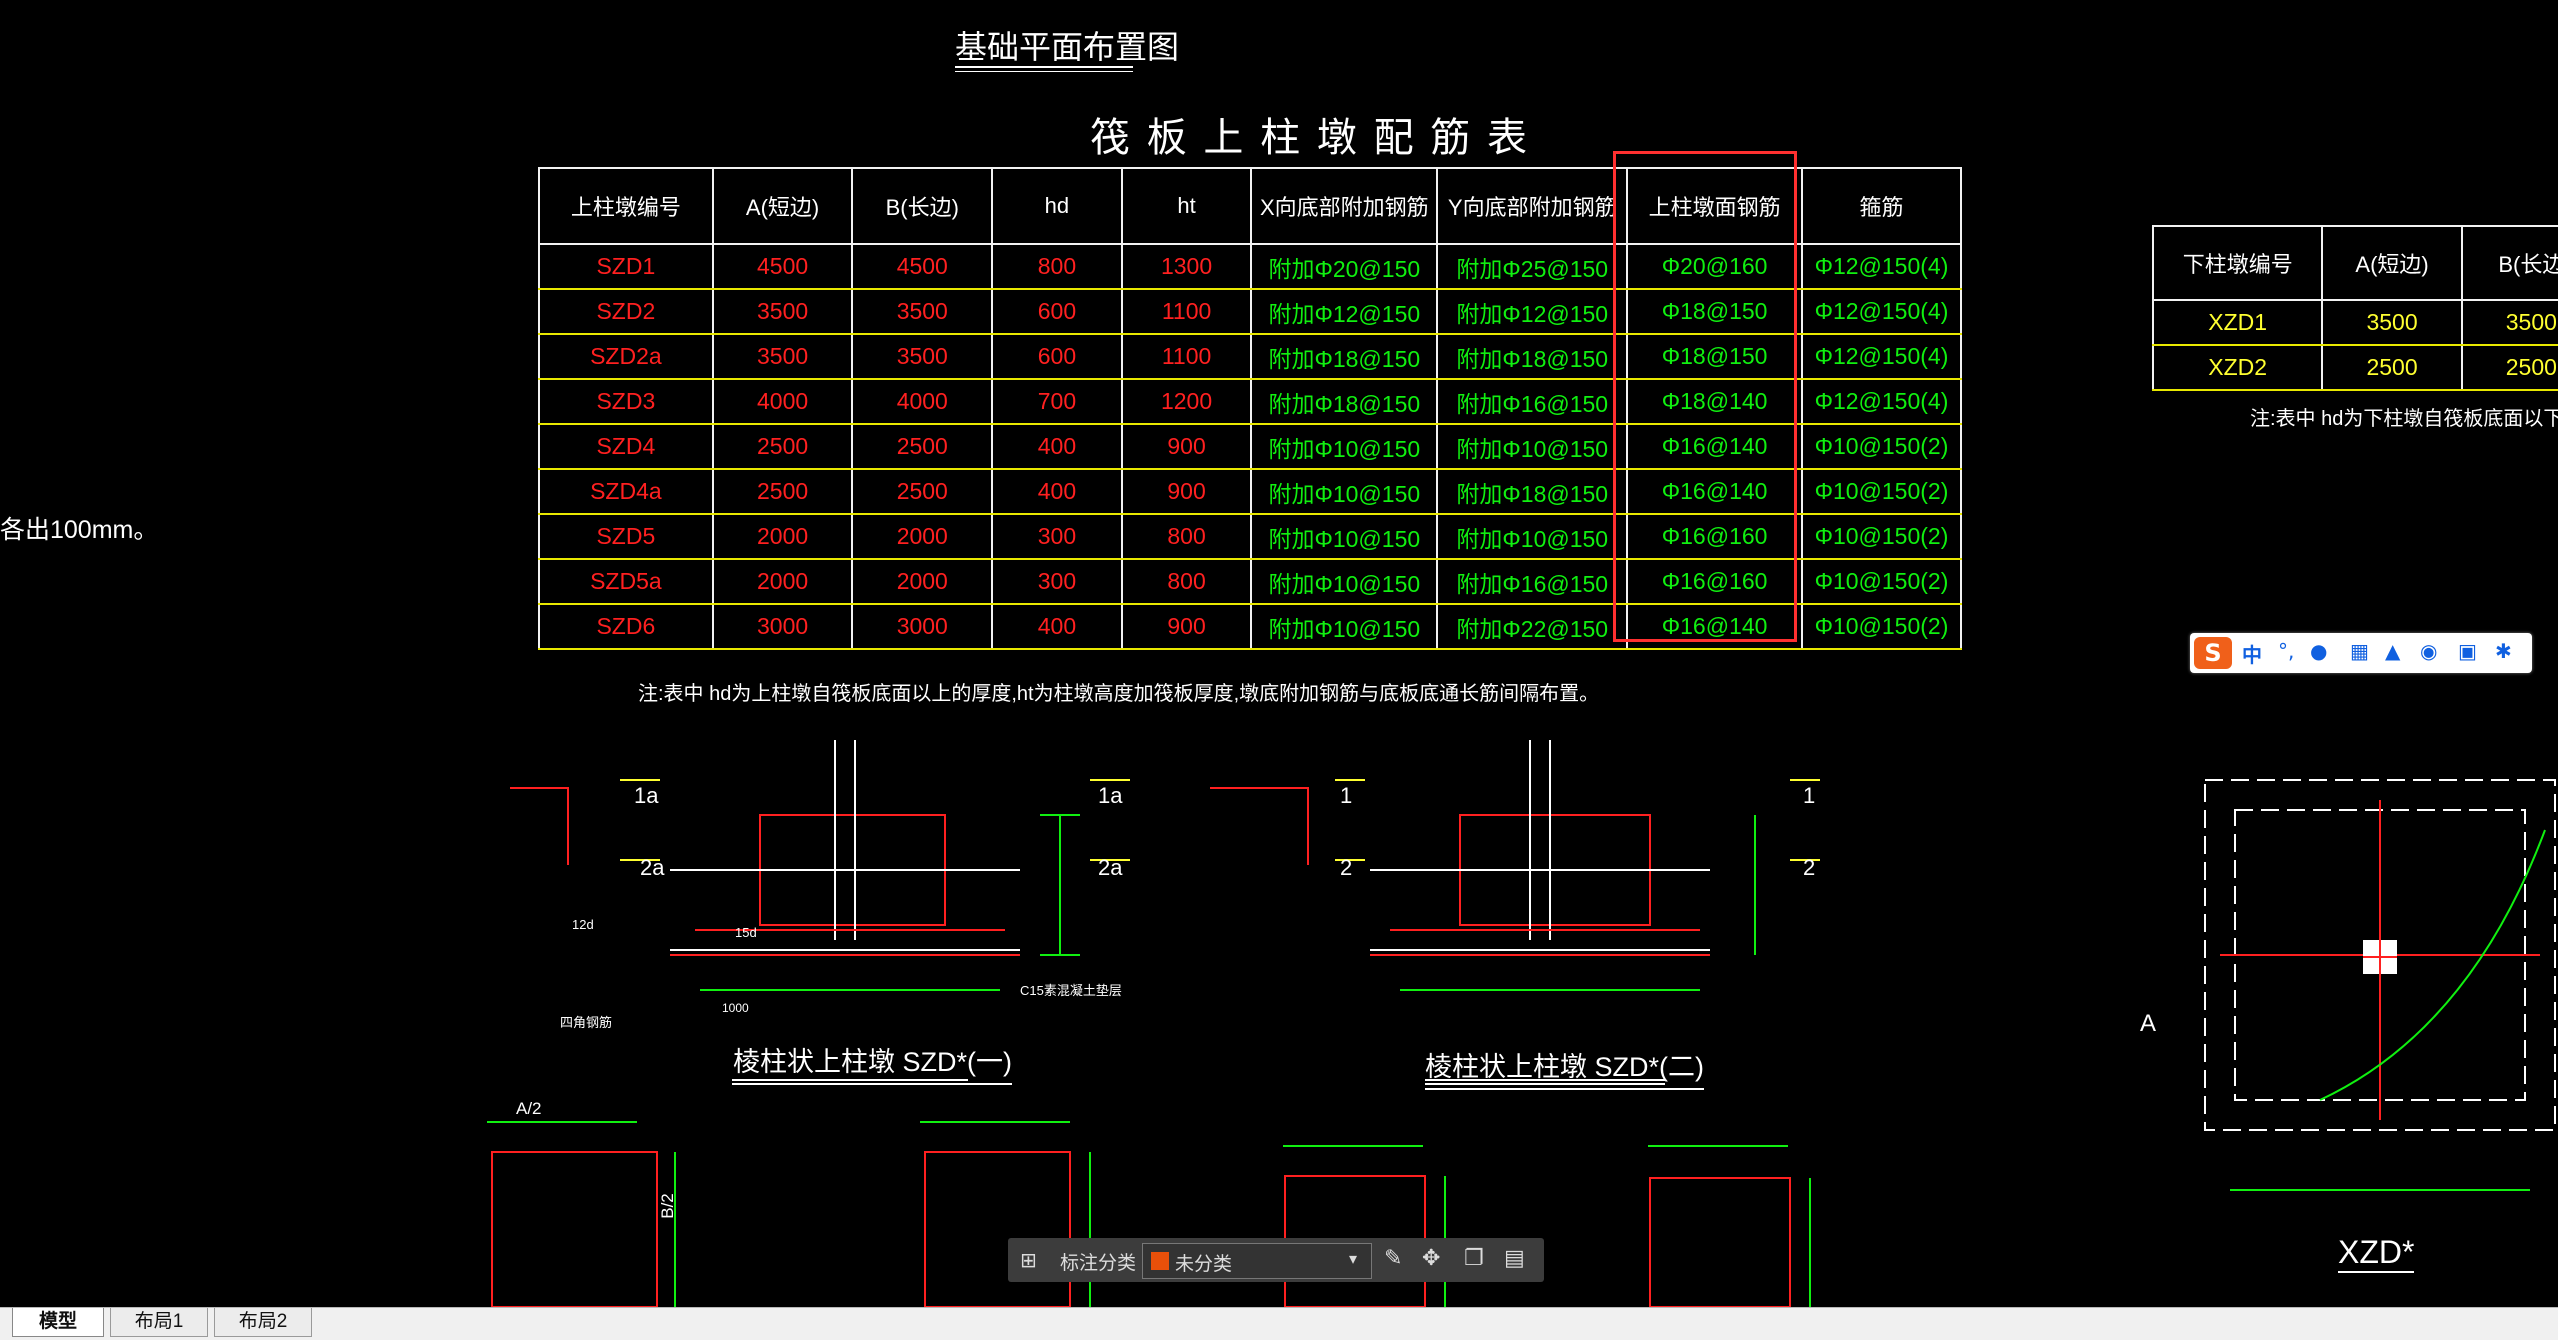  I want to click on table-cell: 附加Φ20@150, so click(1344, 266).